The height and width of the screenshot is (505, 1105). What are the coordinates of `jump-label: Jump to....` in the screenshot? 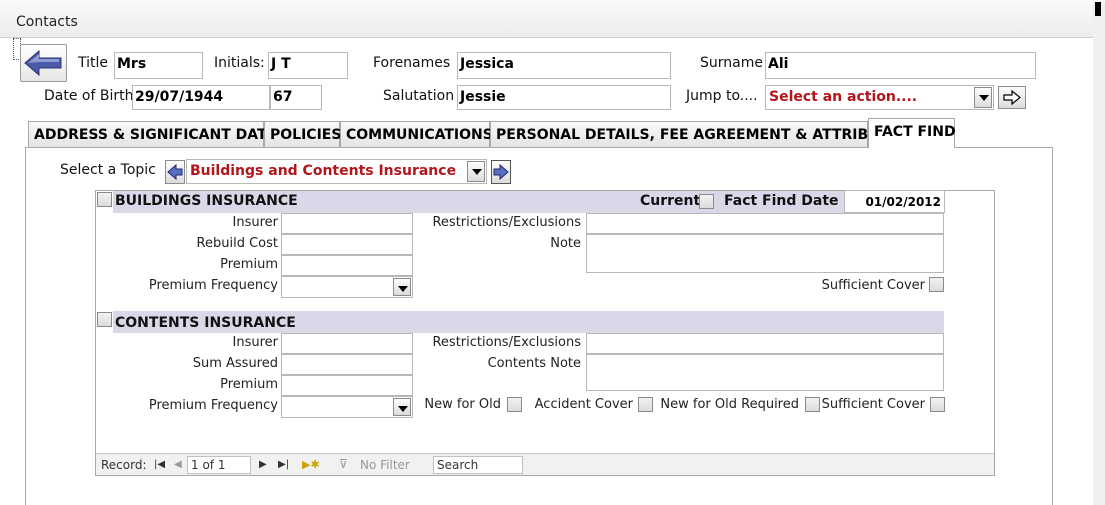 It's located at (722, 96).